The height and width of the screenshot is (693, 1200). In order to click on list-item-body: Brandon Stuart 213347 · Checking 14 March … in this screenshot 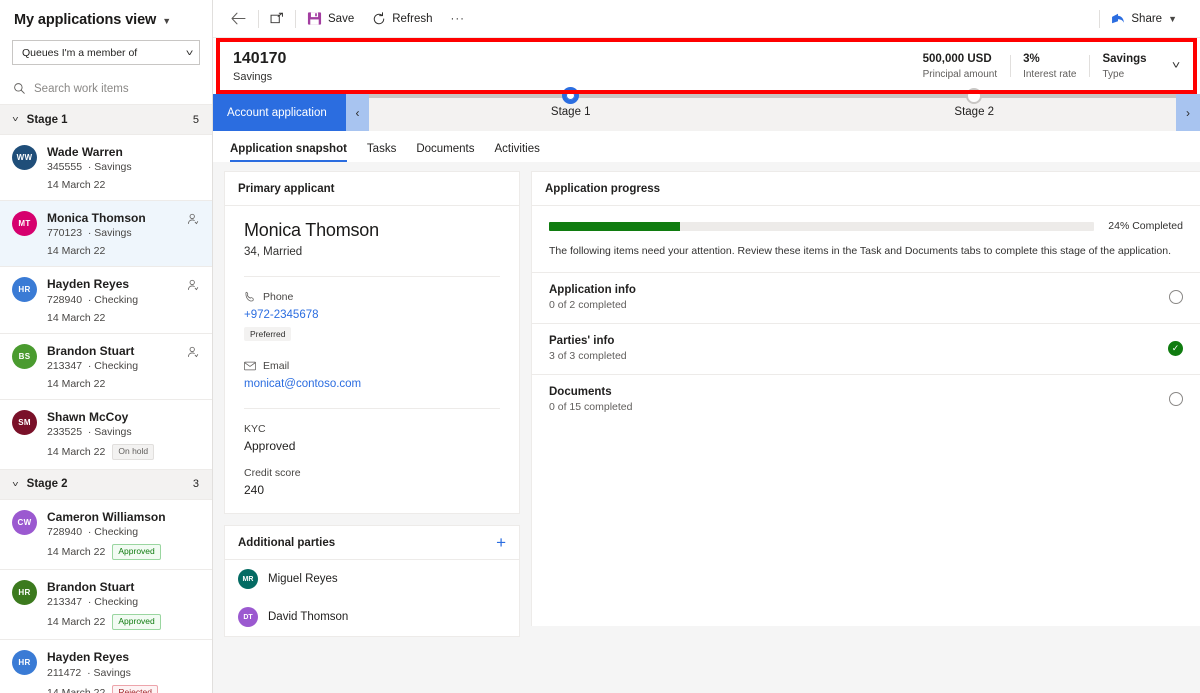, I will do `click(123, 605)`.